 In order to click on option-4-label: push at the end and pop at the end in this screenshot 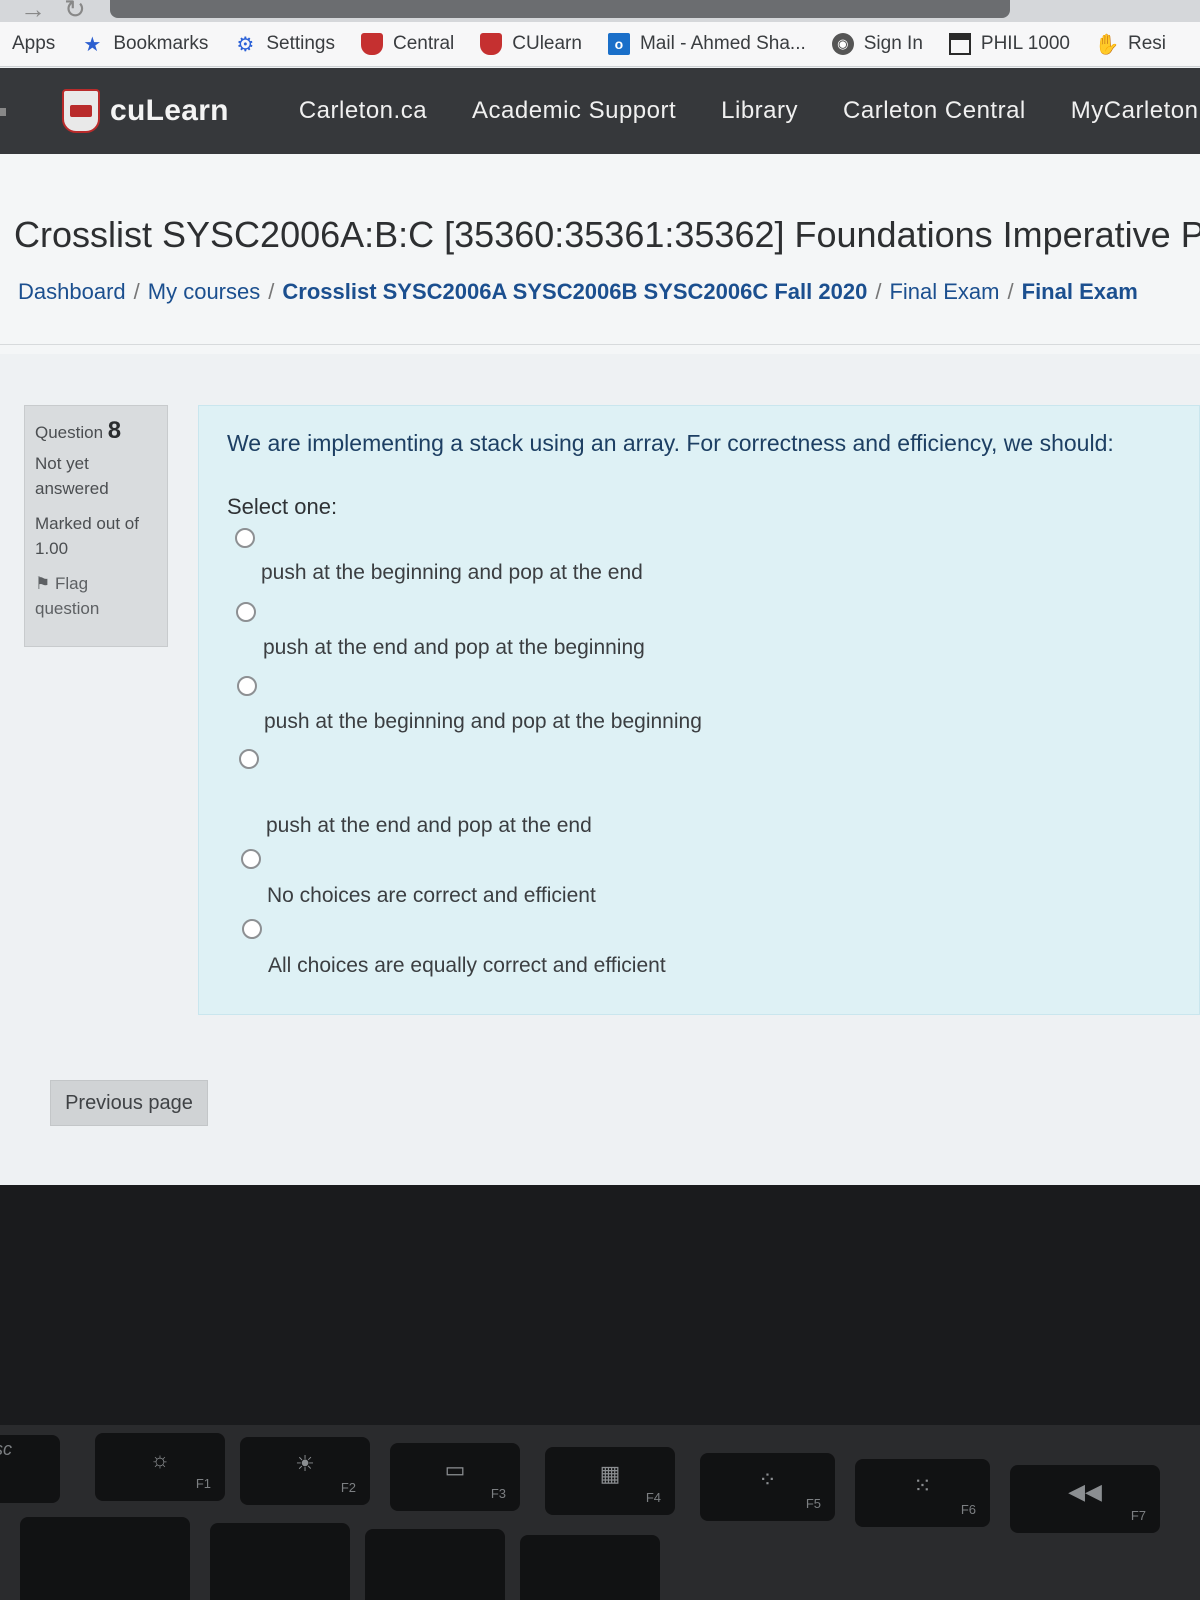, I will do `click(429, 826)`.